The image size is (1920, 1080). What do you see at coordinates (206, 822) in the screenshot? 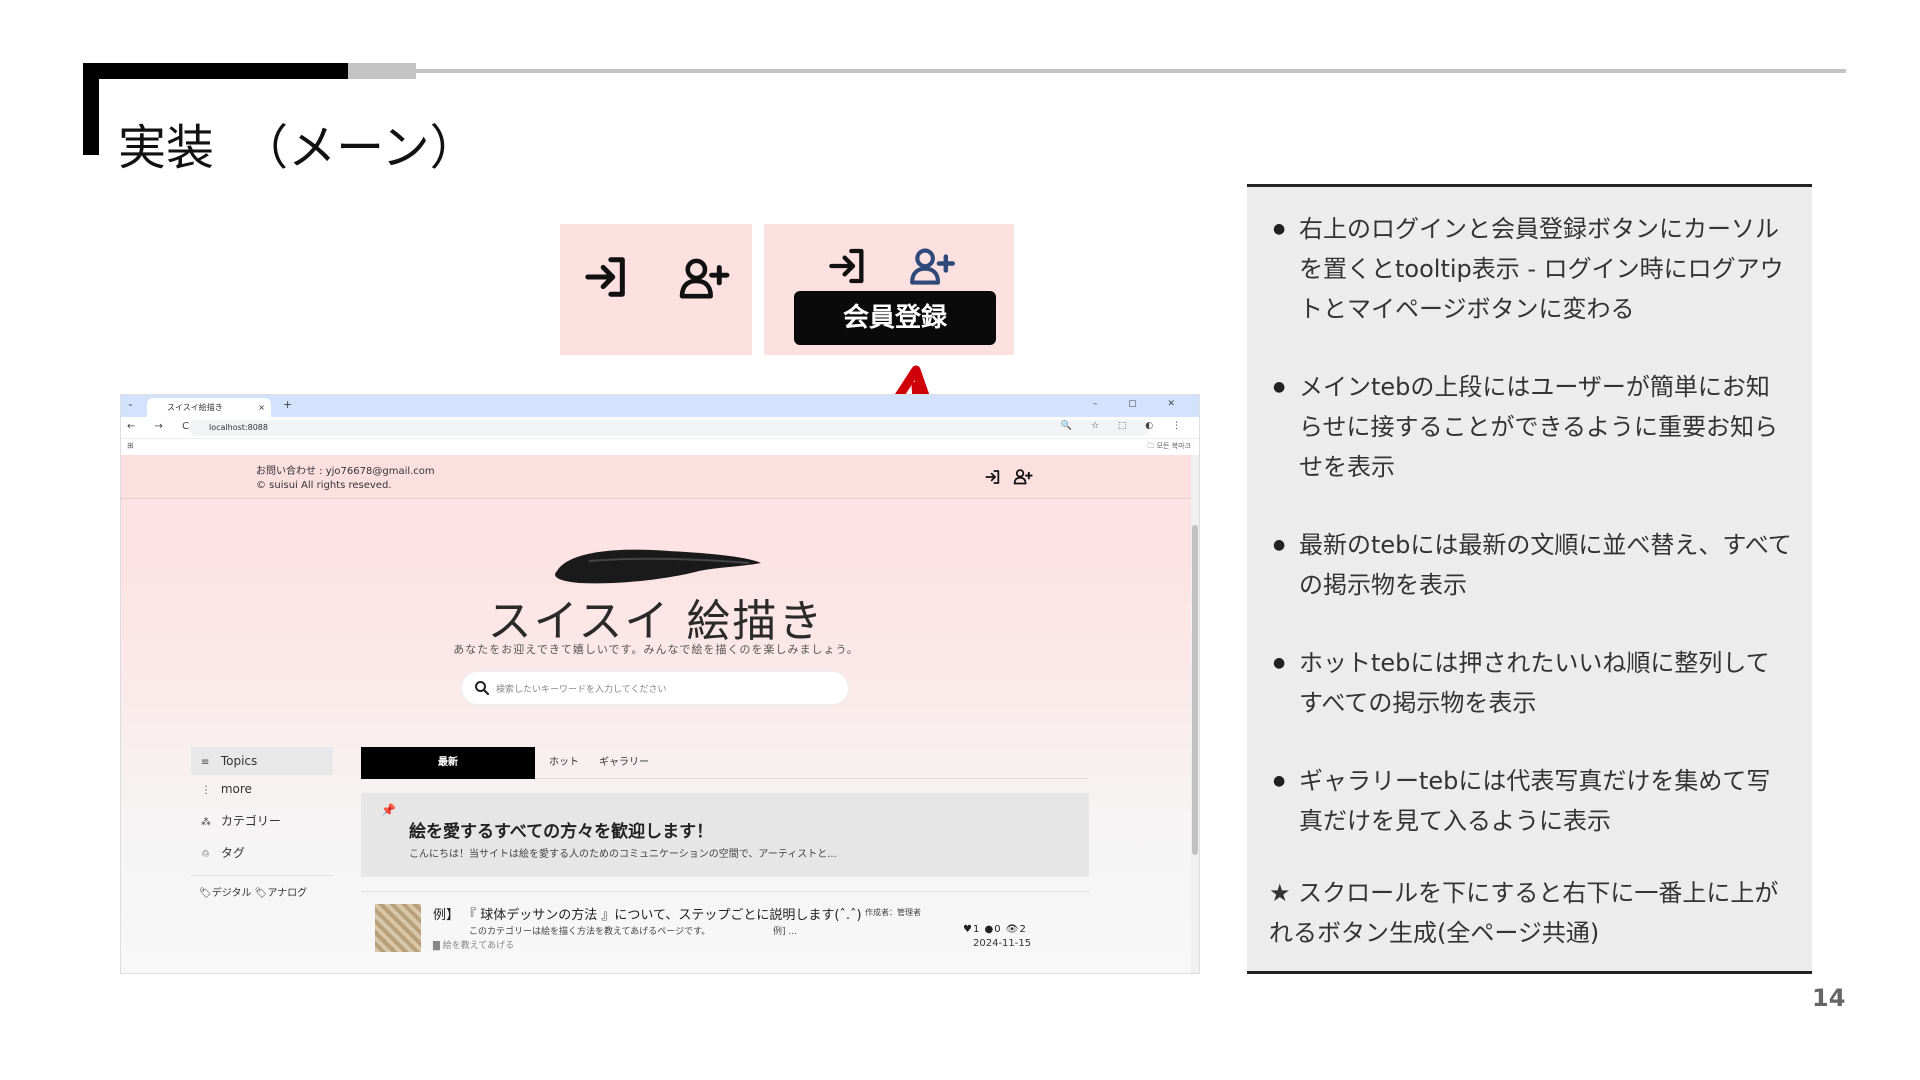
I see `category-icon: ⁂` at bounding box center [206, 822].